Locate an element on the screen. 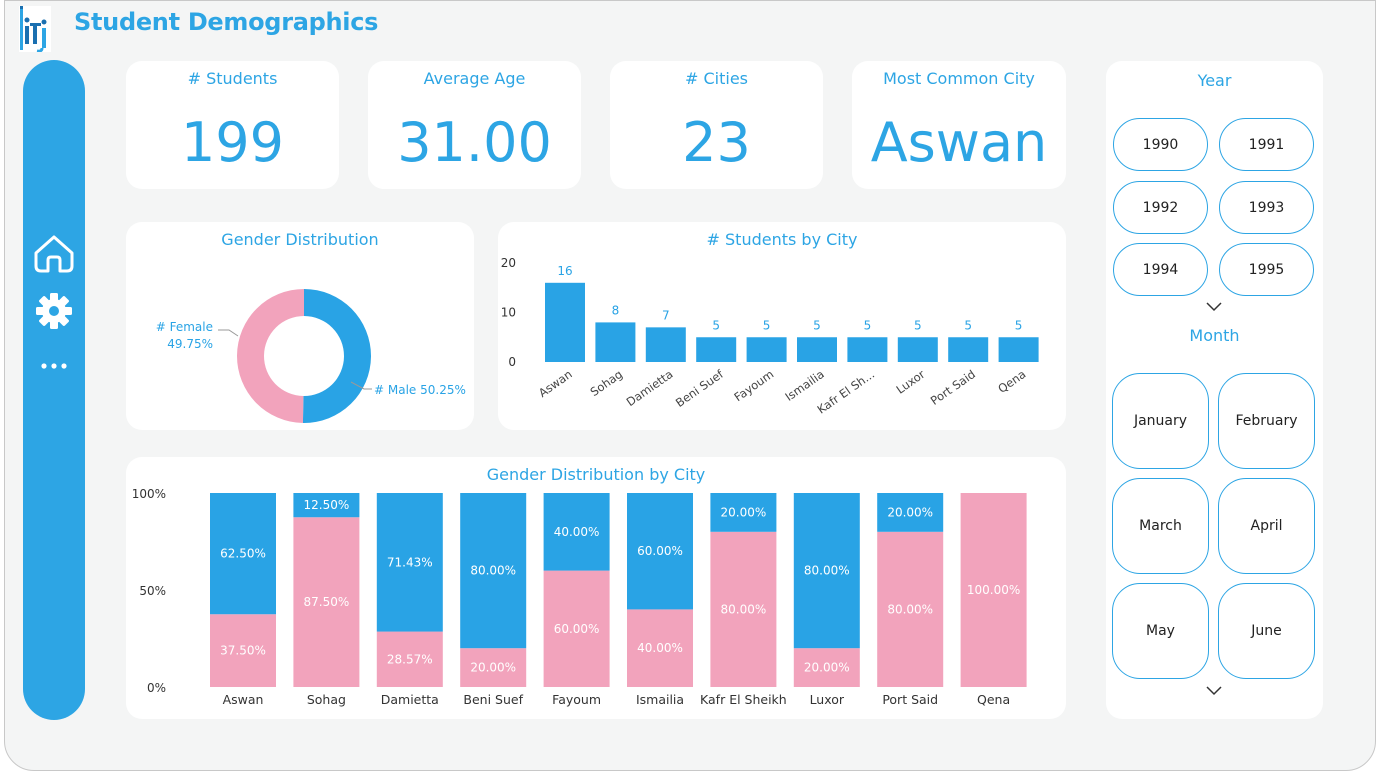  kpi-value: 31.00 is located at coordinates (474, 142).